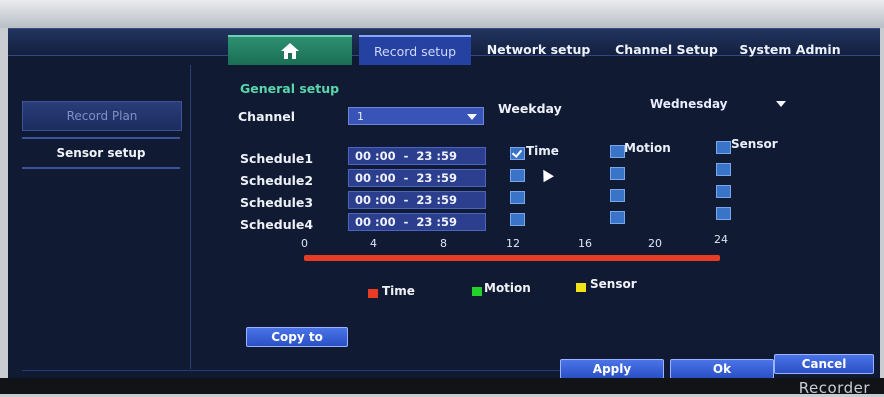  What do you see at coordinates (512, 258) in the screenshot?
I see `timeline-bar` at bounding box center [512, 258].